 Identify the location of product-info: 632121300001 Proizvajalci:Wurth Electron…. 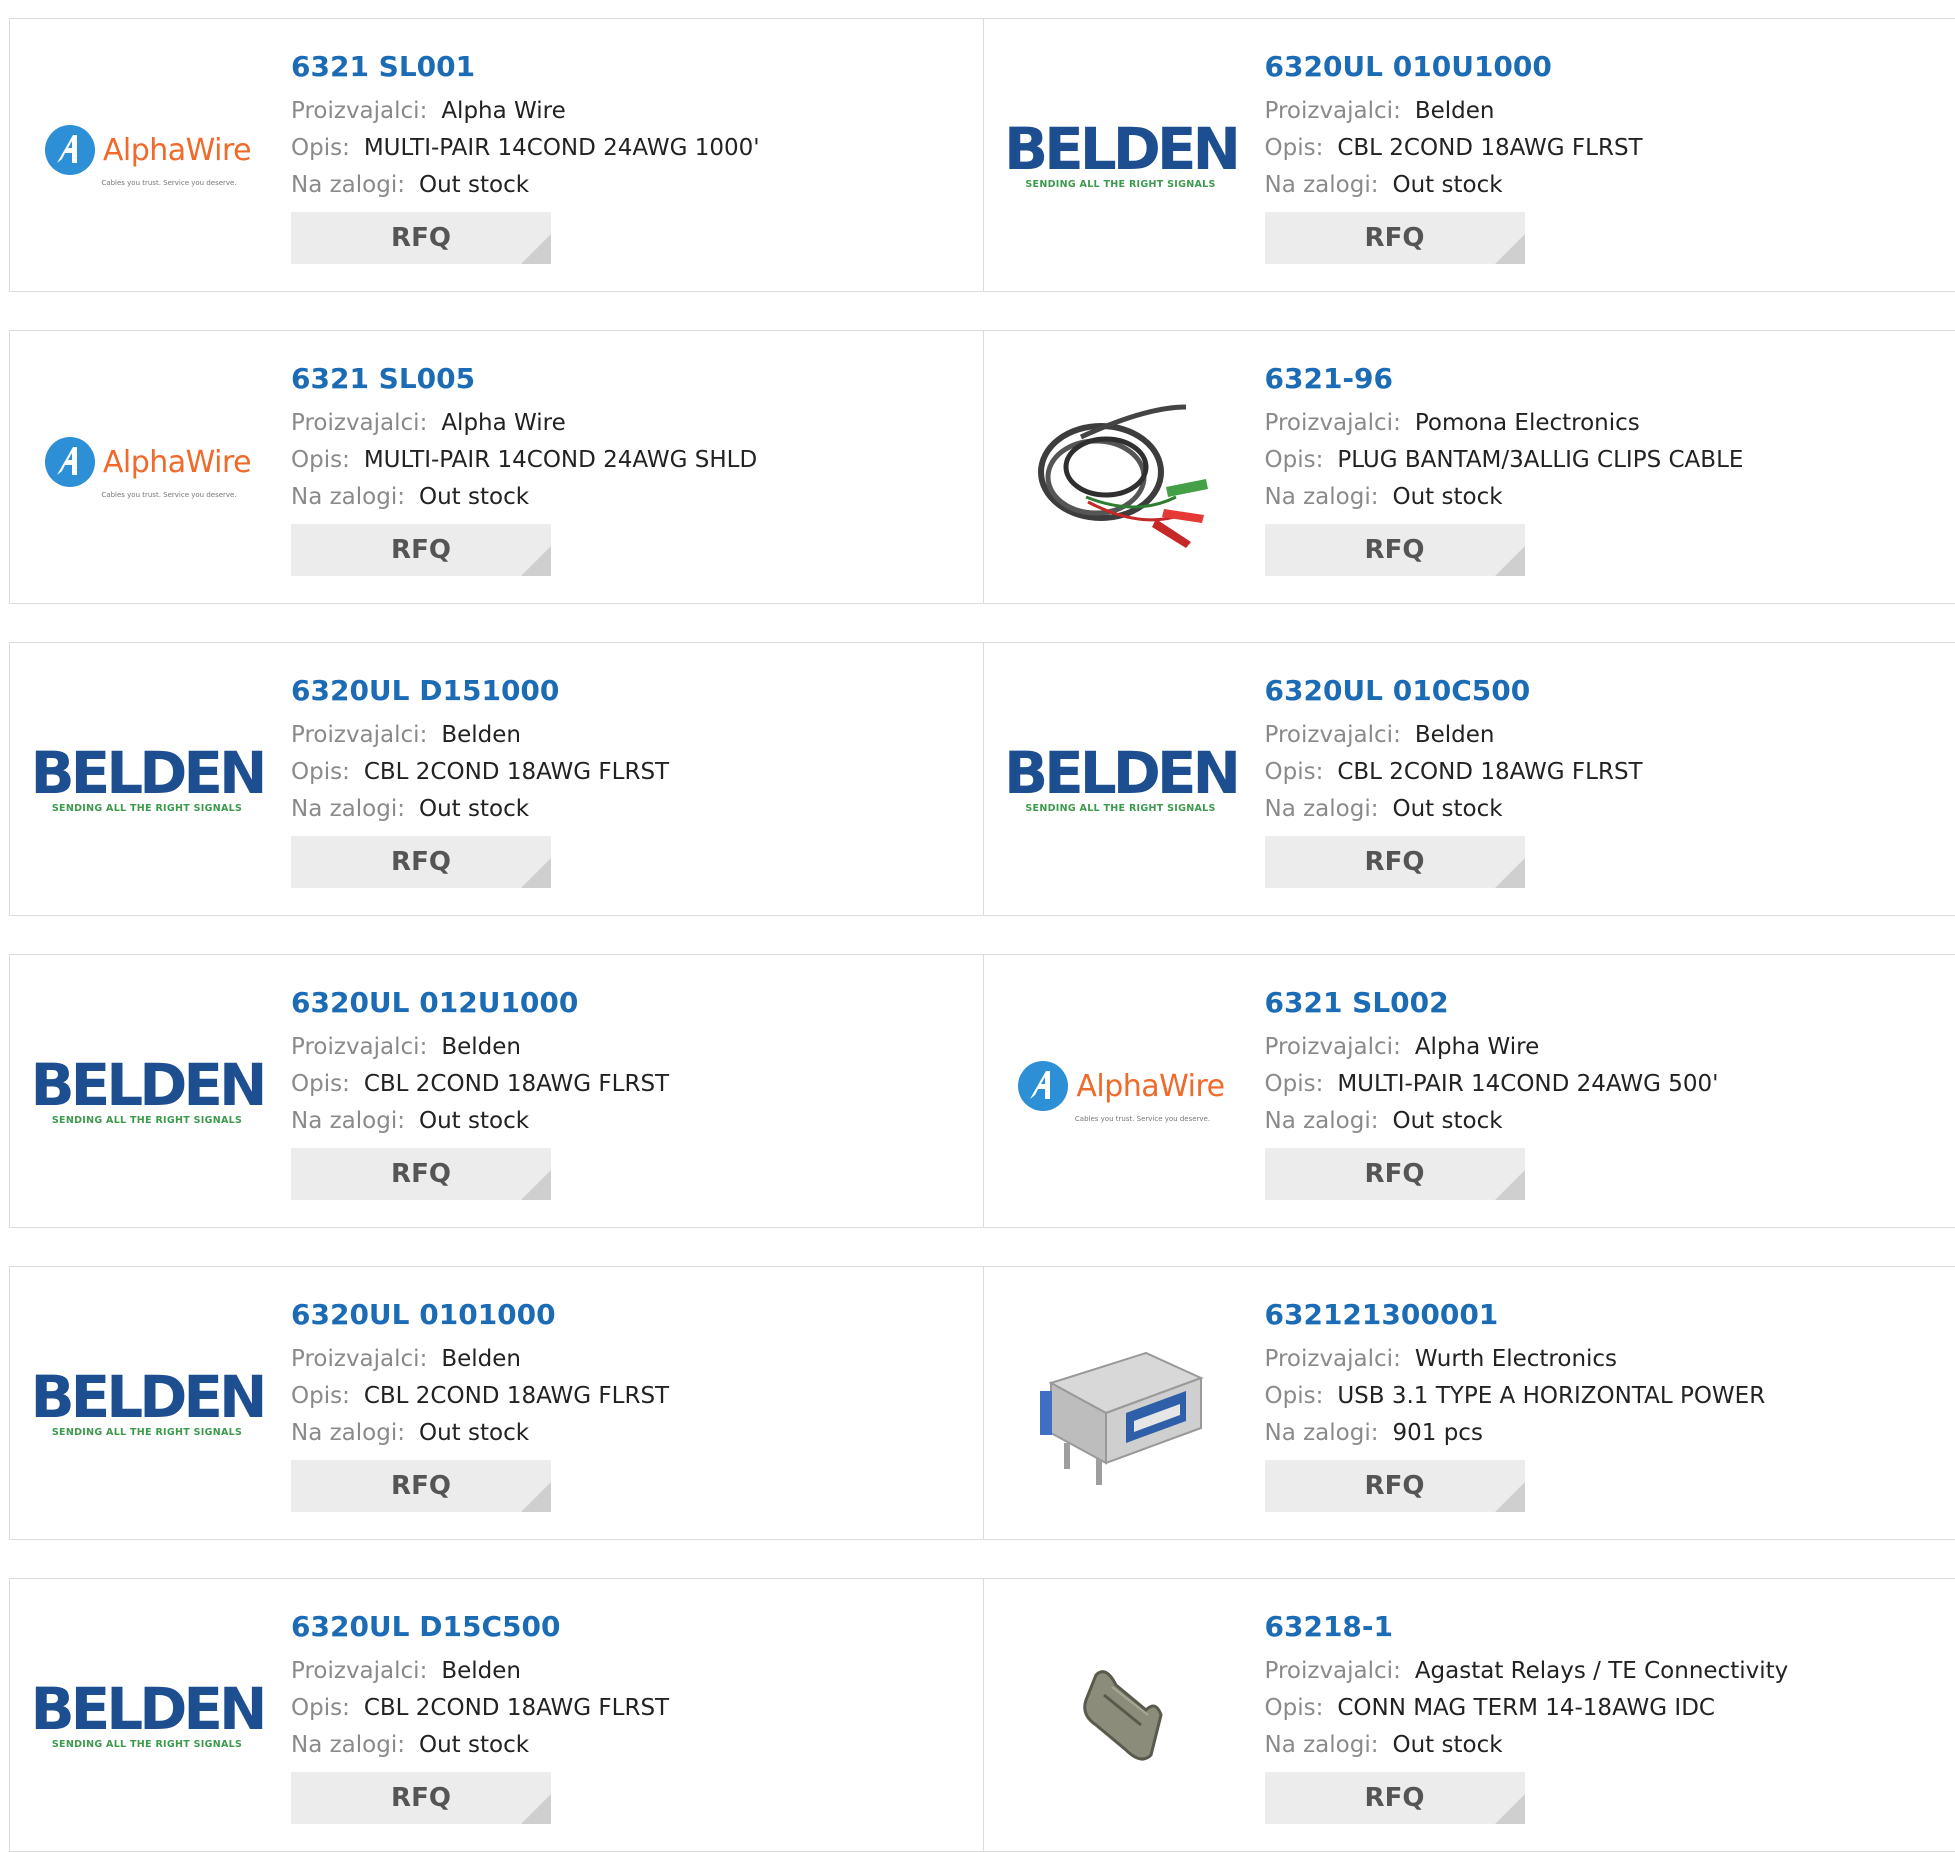
(1515, 1404).